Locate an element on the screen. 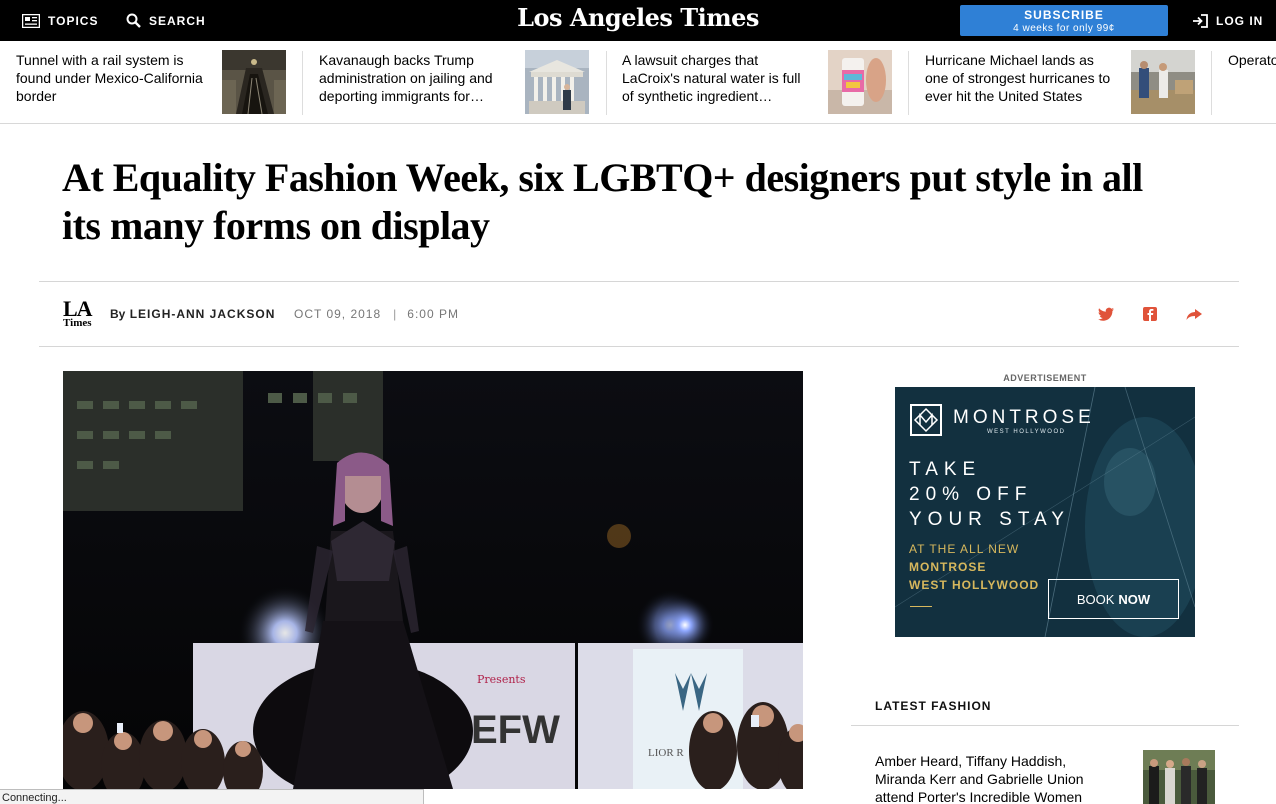 This screenshot has height=804, width=1276. dateline: OCT 09, 2018 | 6:00 PM is located at coordinates (376, 314).